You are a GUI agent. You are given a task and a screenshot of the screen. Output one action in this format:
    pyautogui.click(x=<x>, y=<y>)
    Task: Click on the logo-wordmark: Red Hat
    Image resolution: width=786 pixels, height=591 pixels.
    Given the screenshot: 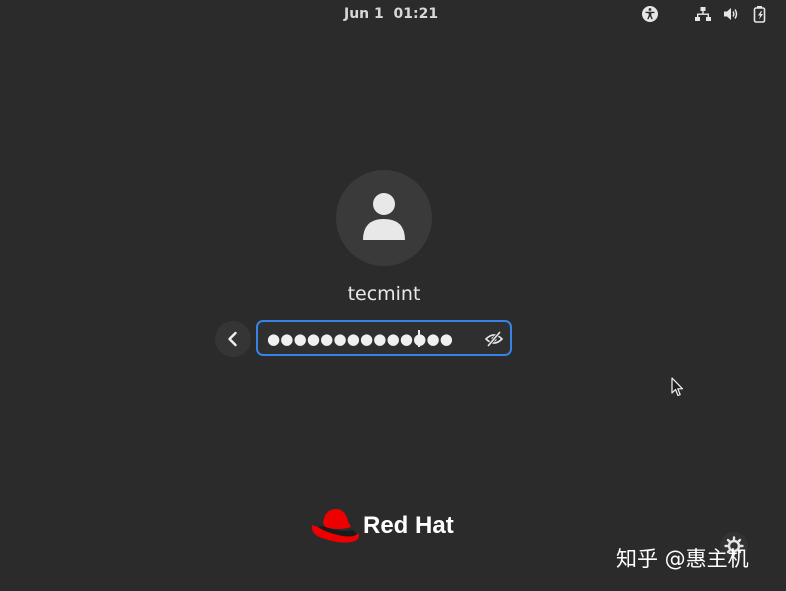 What is the action you would take?
    pyautogui.click(x=408, y=525)
    